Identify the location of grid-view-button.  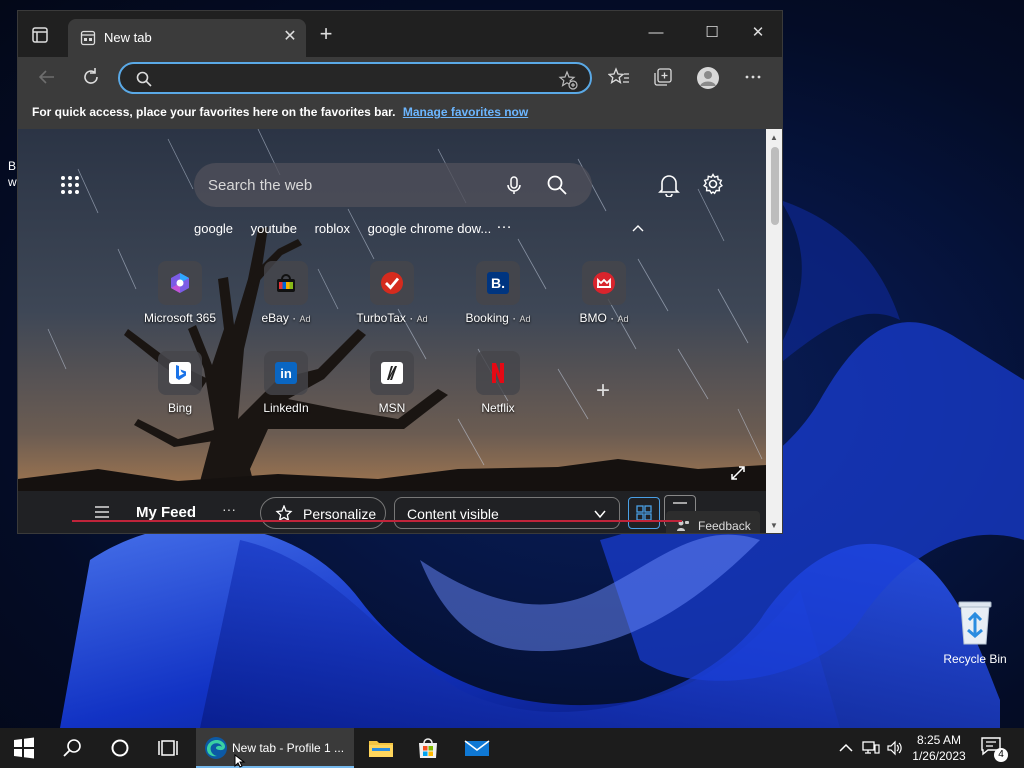
(644, 513).